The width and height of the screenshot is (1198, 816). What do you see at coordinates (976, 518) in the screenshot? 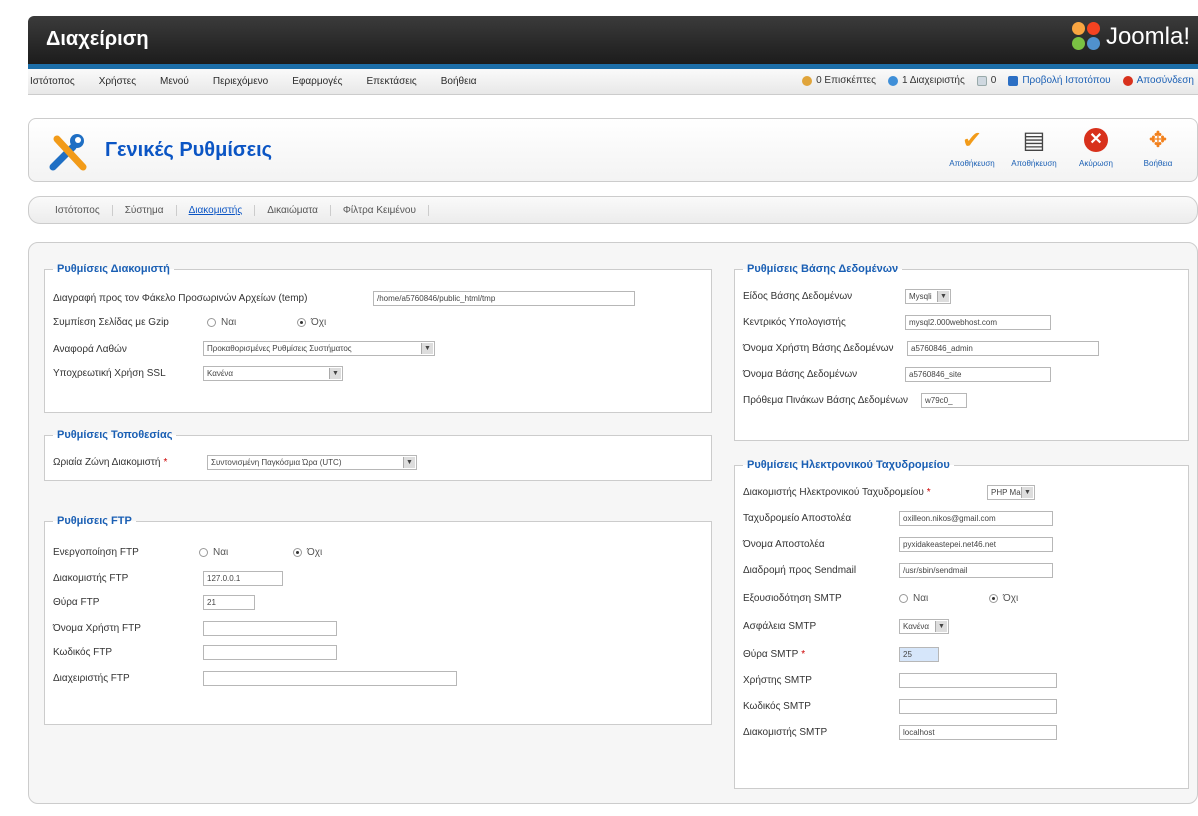
I see `mail-from-input: oxilleon.nikos@gmail.com` at bounding box center [976, 518].